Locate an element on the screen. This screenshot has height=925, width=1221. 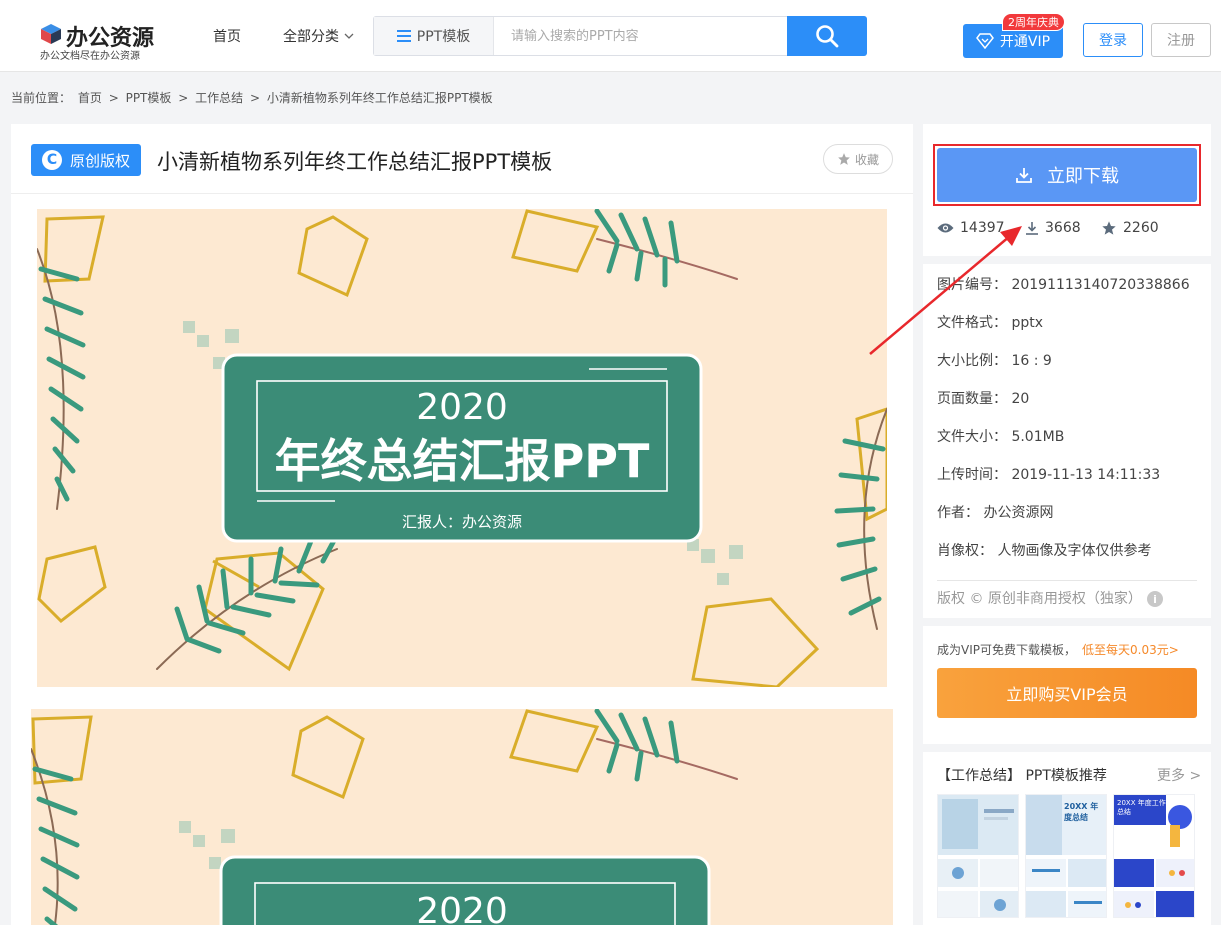
views-count: 14397 is located at coordinates (982, 228).